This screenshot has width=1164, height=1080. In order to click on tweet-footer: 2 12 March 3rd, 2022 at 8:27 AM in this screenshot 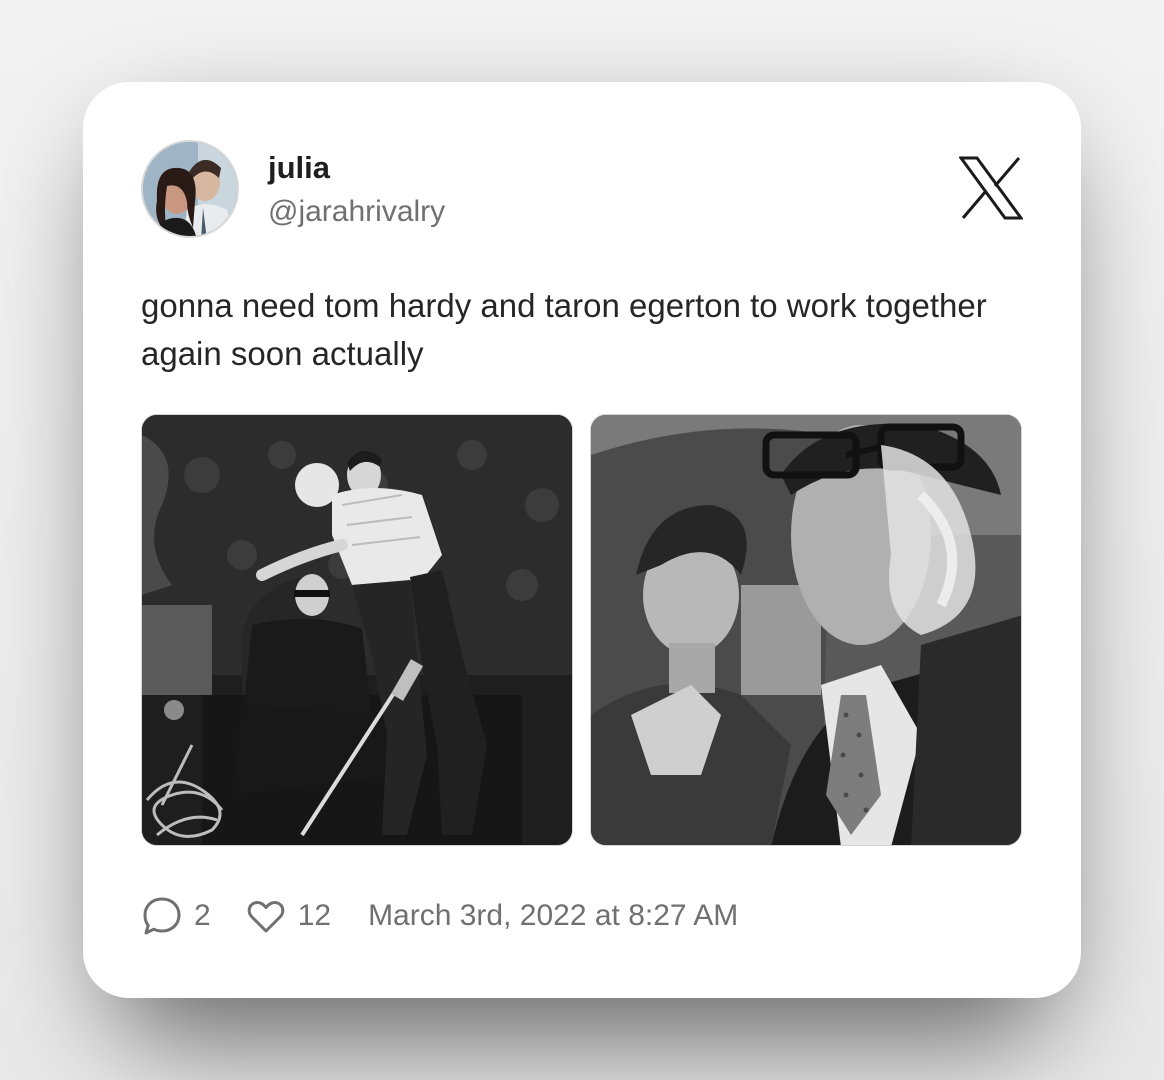, I will do `click(439, 916)`.